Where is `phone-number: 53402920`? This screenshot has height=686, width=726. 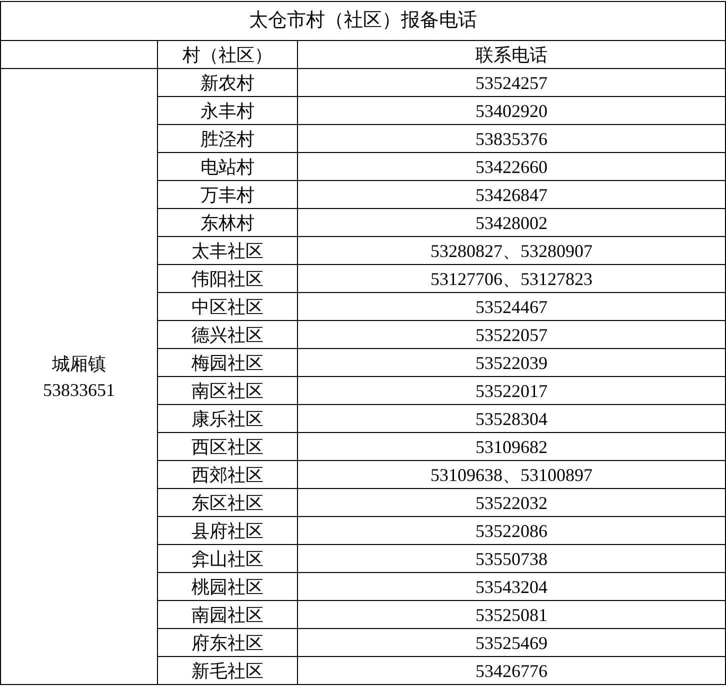
phone-number: 53402920 is located at coordinates (512, 111).